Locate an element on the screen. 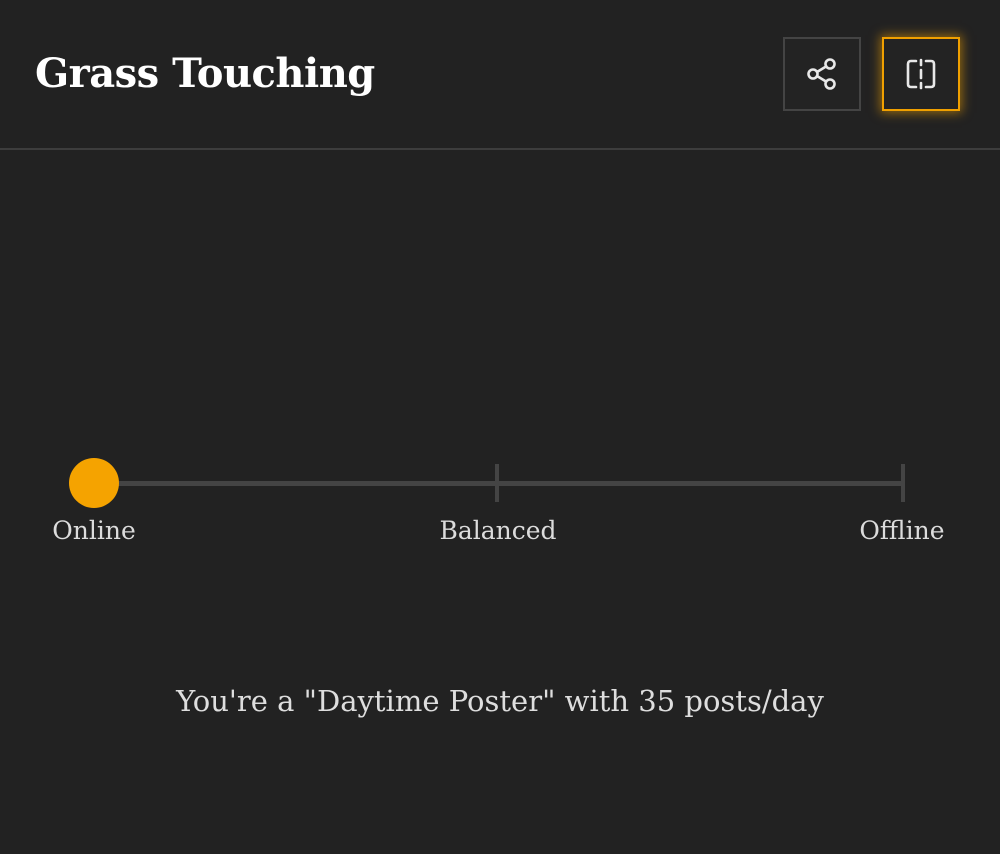 Image resolution: width=1000 pixels, height=854 pixels. slider-tick-offline is located at coordinates (903, 483).